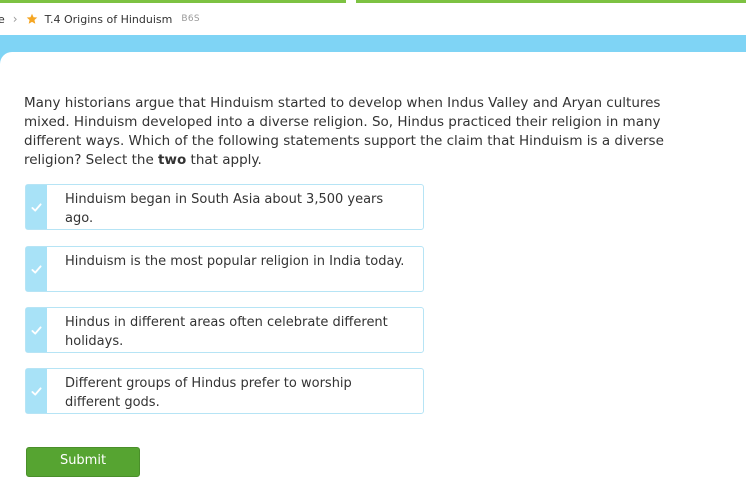  Describe the element at coordinates (83, 462) in the screenshot. I see `submit-button: Submit` at that location.